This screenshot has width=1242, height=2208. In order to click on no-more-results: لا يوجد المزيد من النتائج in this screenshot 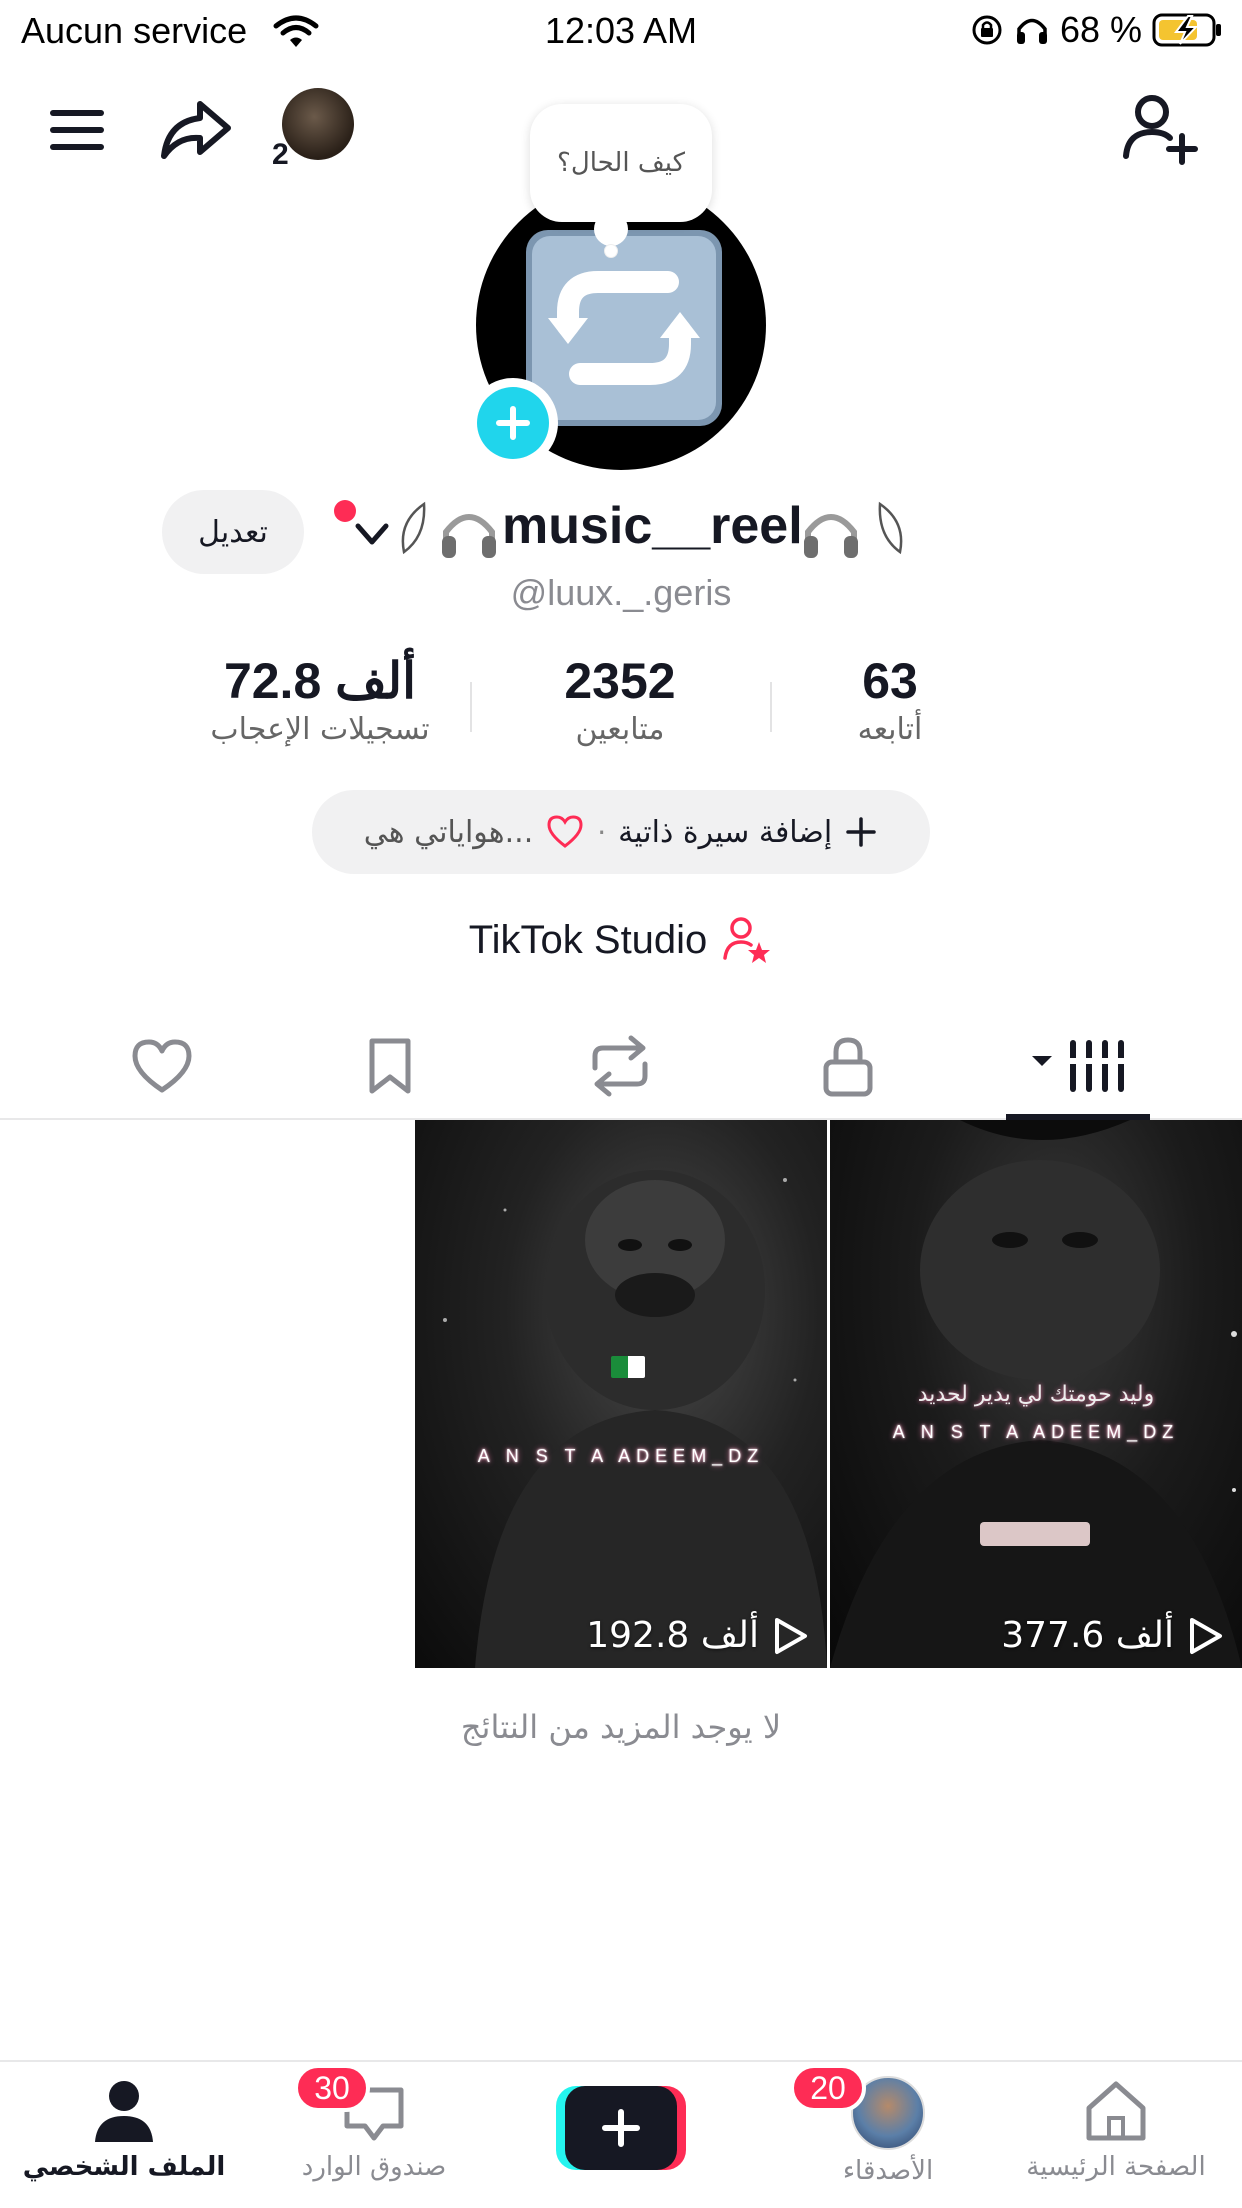, I will do `click(621, 1727)`.